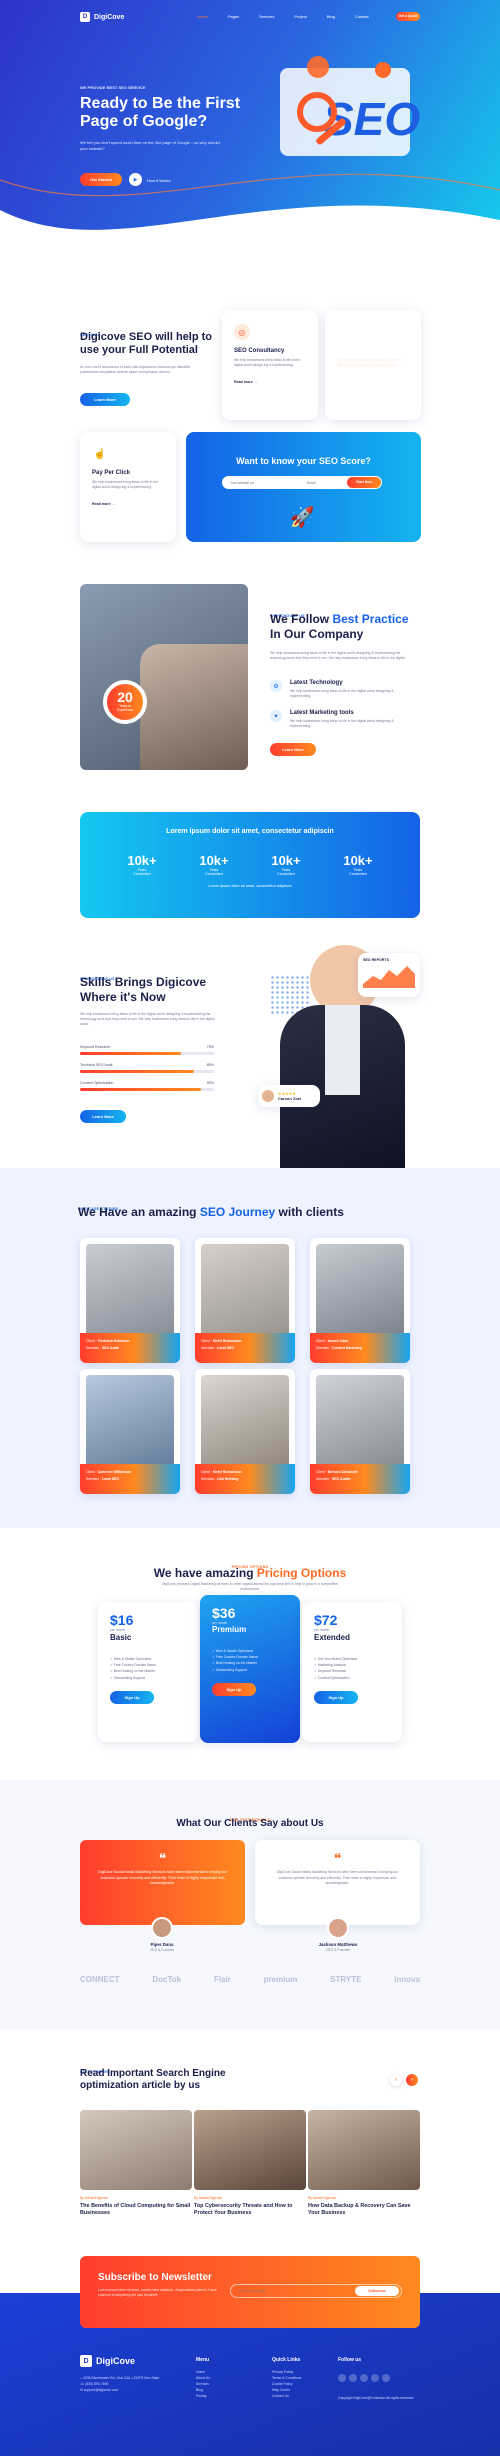 This screenshot has width=500, height=2456. Describe the element at coordinates (386, 2378) in the screenshot. I see `youtube-icon` at that location.